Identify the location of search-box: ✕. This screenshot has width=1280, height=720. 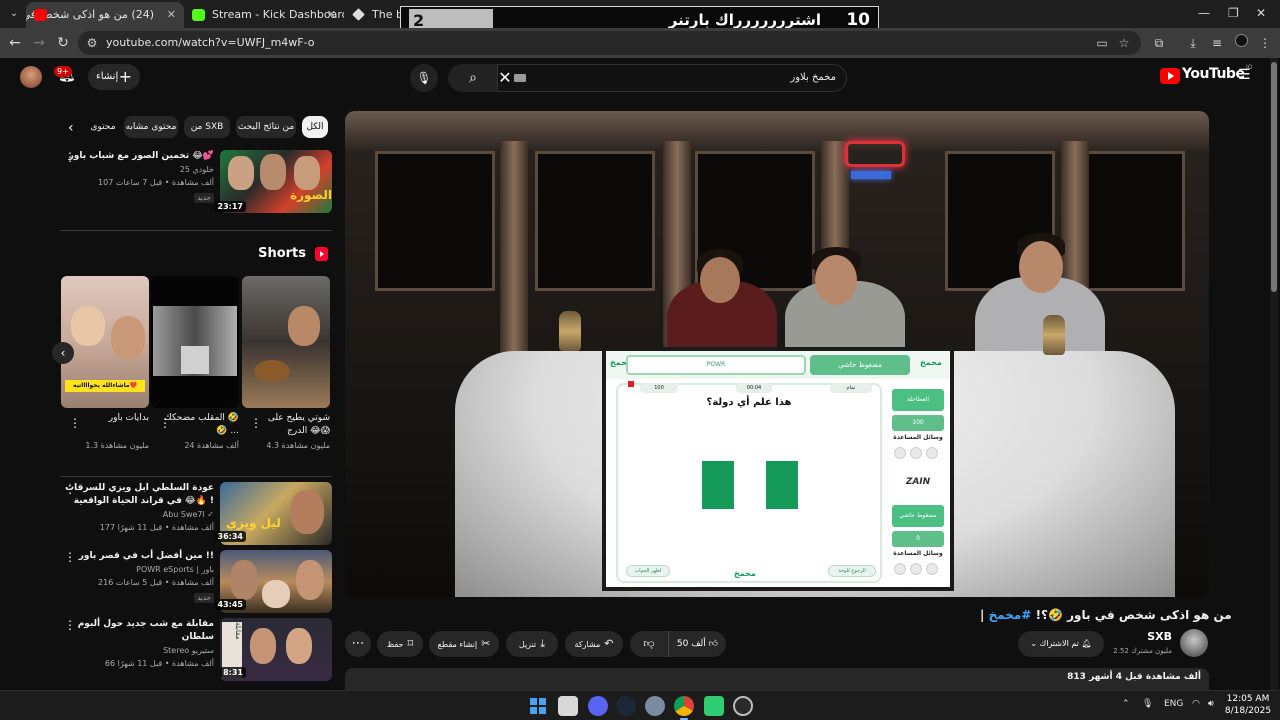
(672, 78).